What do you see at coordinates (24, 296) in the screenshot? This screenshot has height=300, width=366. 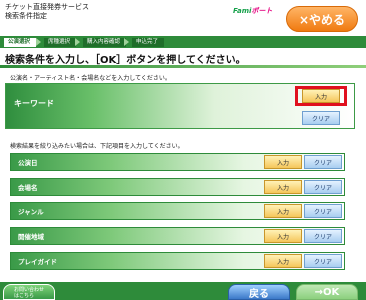 I see `contact-line2: はこちら` at bounding box center [24, 296].